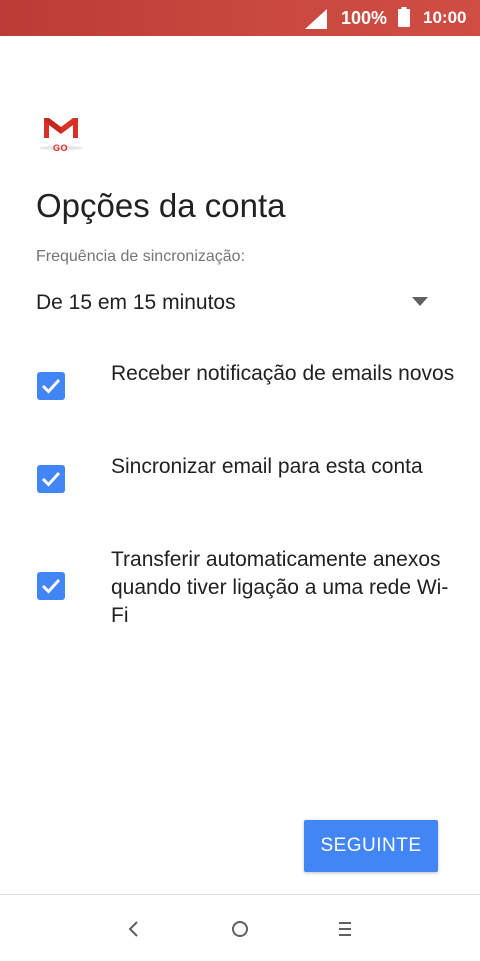 The width and height of the screenshot is (480, 961). Describe the element at coordinates (136, 302) in the screenshot. I see `sync-frequency-value: De 15 em 15 minutos` at that location.